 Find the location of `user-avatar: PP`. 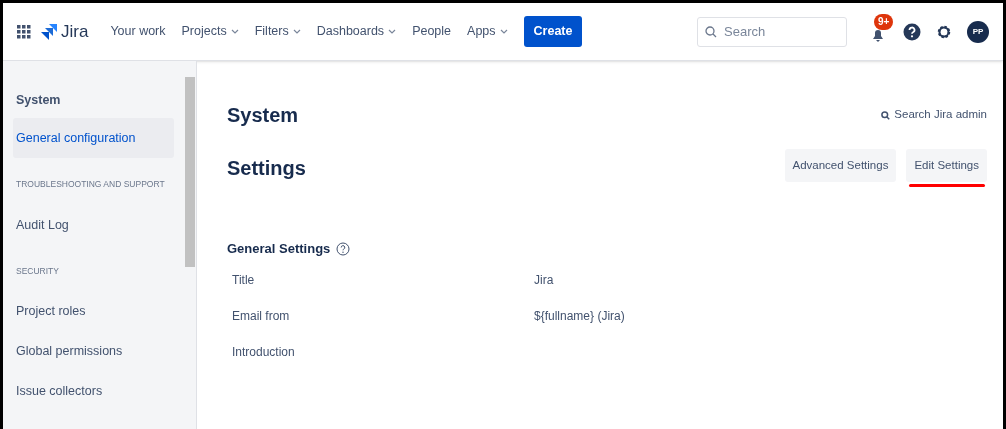

user-avatar: PP is located at coordinates (978, 31).